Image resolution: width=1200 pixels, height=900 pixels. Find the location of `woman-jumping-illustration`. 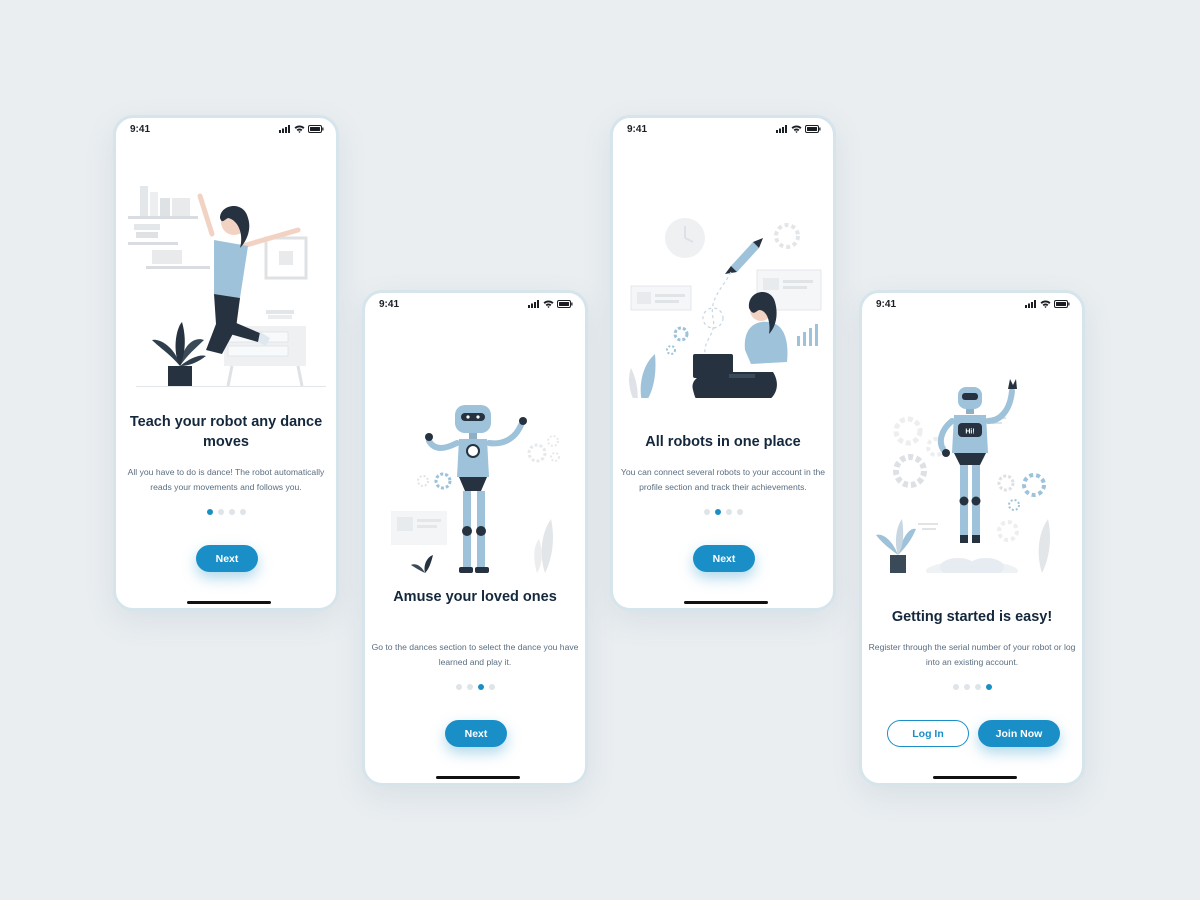

woman-jumping-illustration is located at coordinates (227, 286).